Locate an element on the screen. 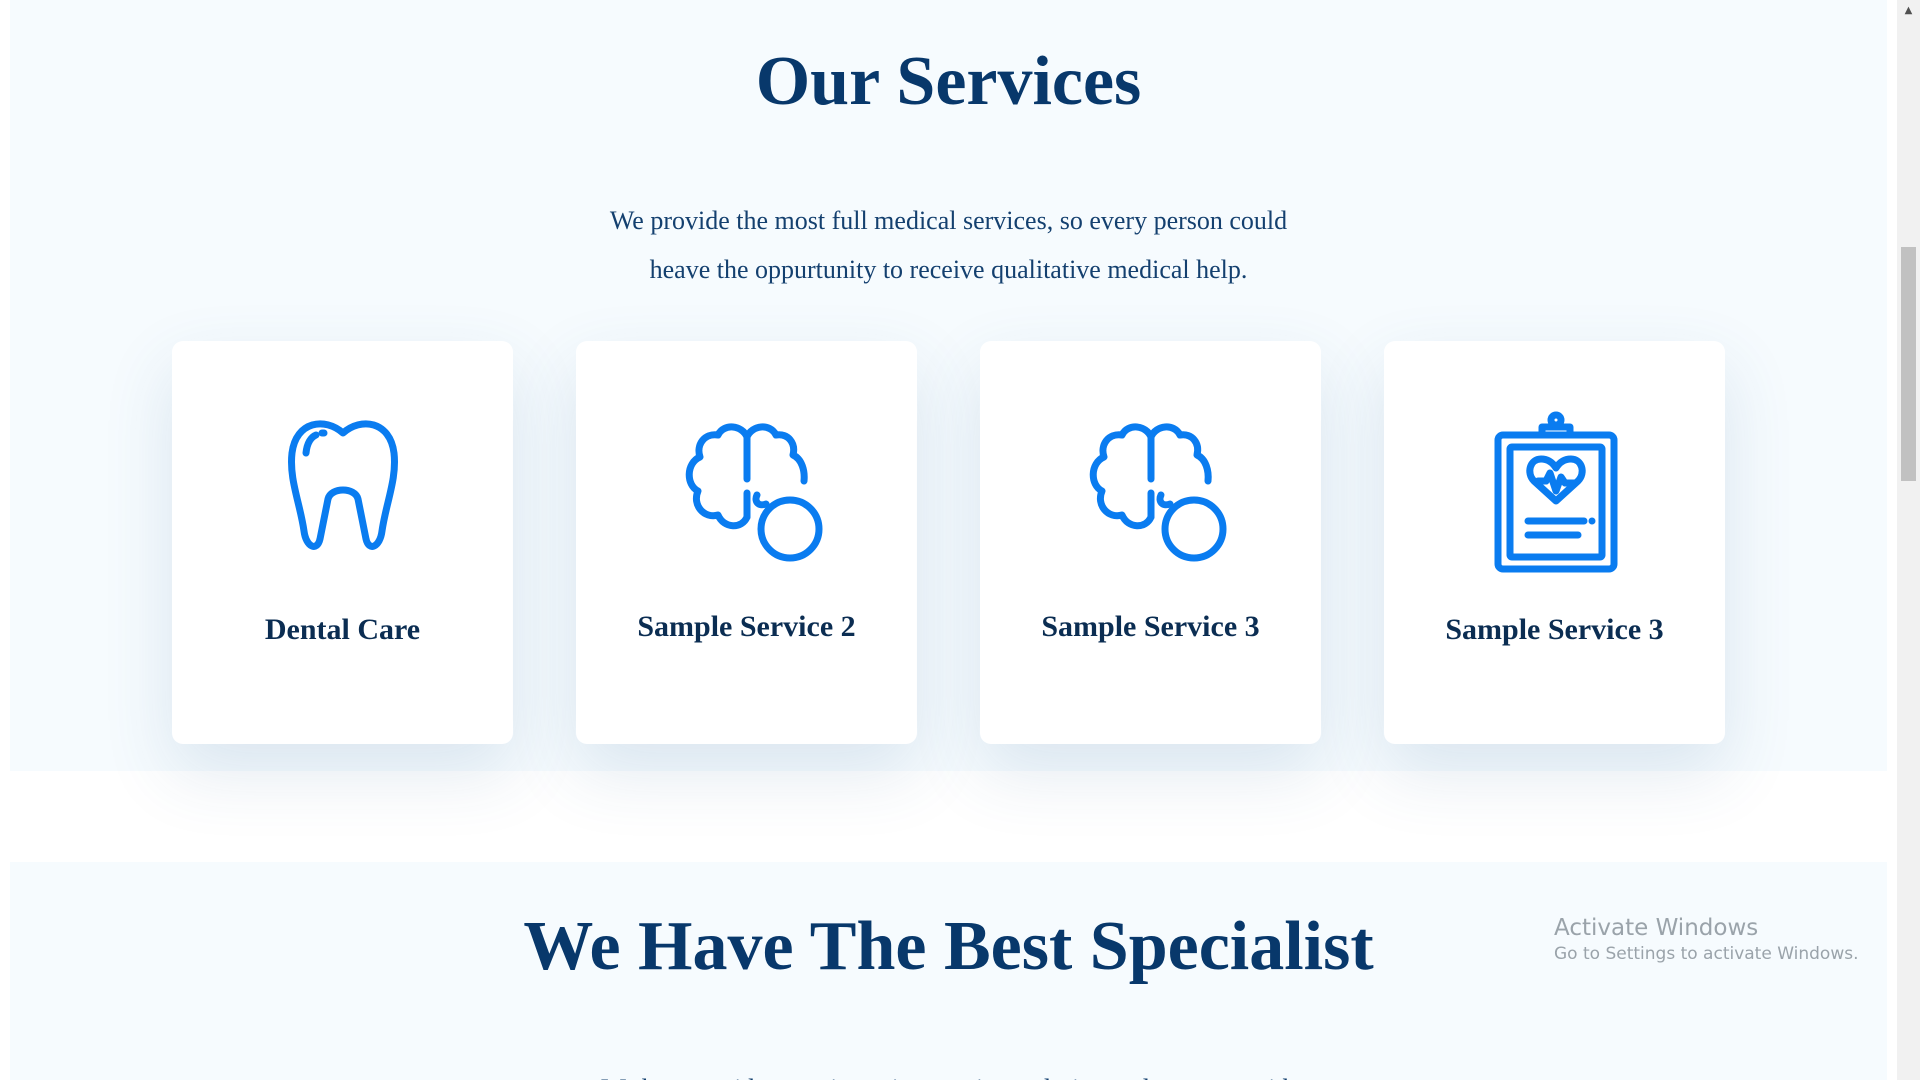  watermark-subtitle: Go to Settings to activate Windows. is located at coordinates (1706, 954).